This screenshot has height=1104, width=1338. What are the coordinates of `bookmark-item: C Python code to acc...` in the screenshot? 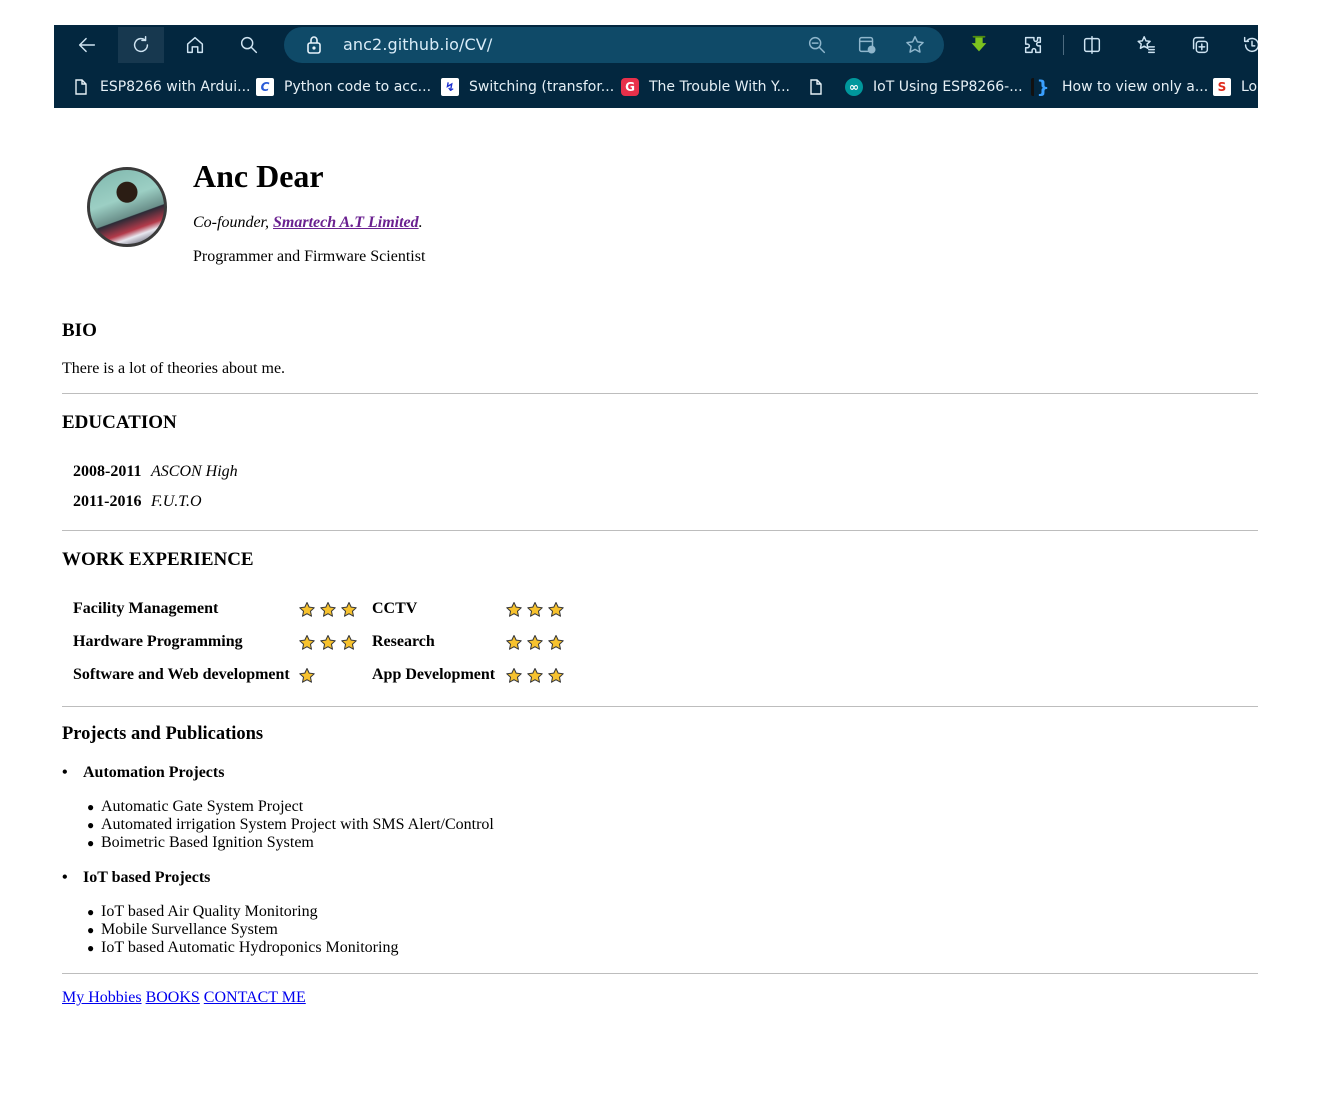 It's located at (343, 87).